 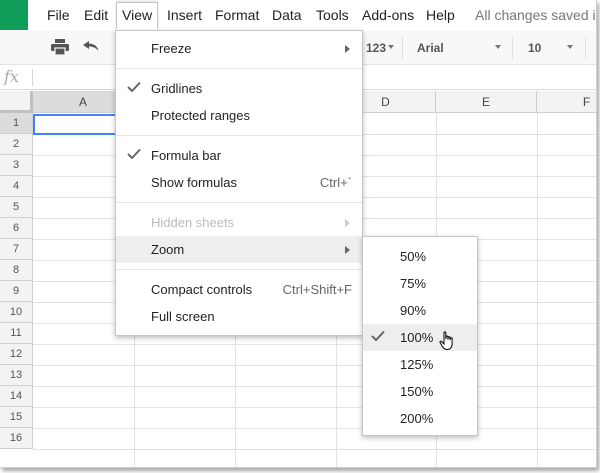 What do you see at coordinates (16, 123) in the screenshot?
I see `row-header-1: 1` at bounding box center [16, 123].